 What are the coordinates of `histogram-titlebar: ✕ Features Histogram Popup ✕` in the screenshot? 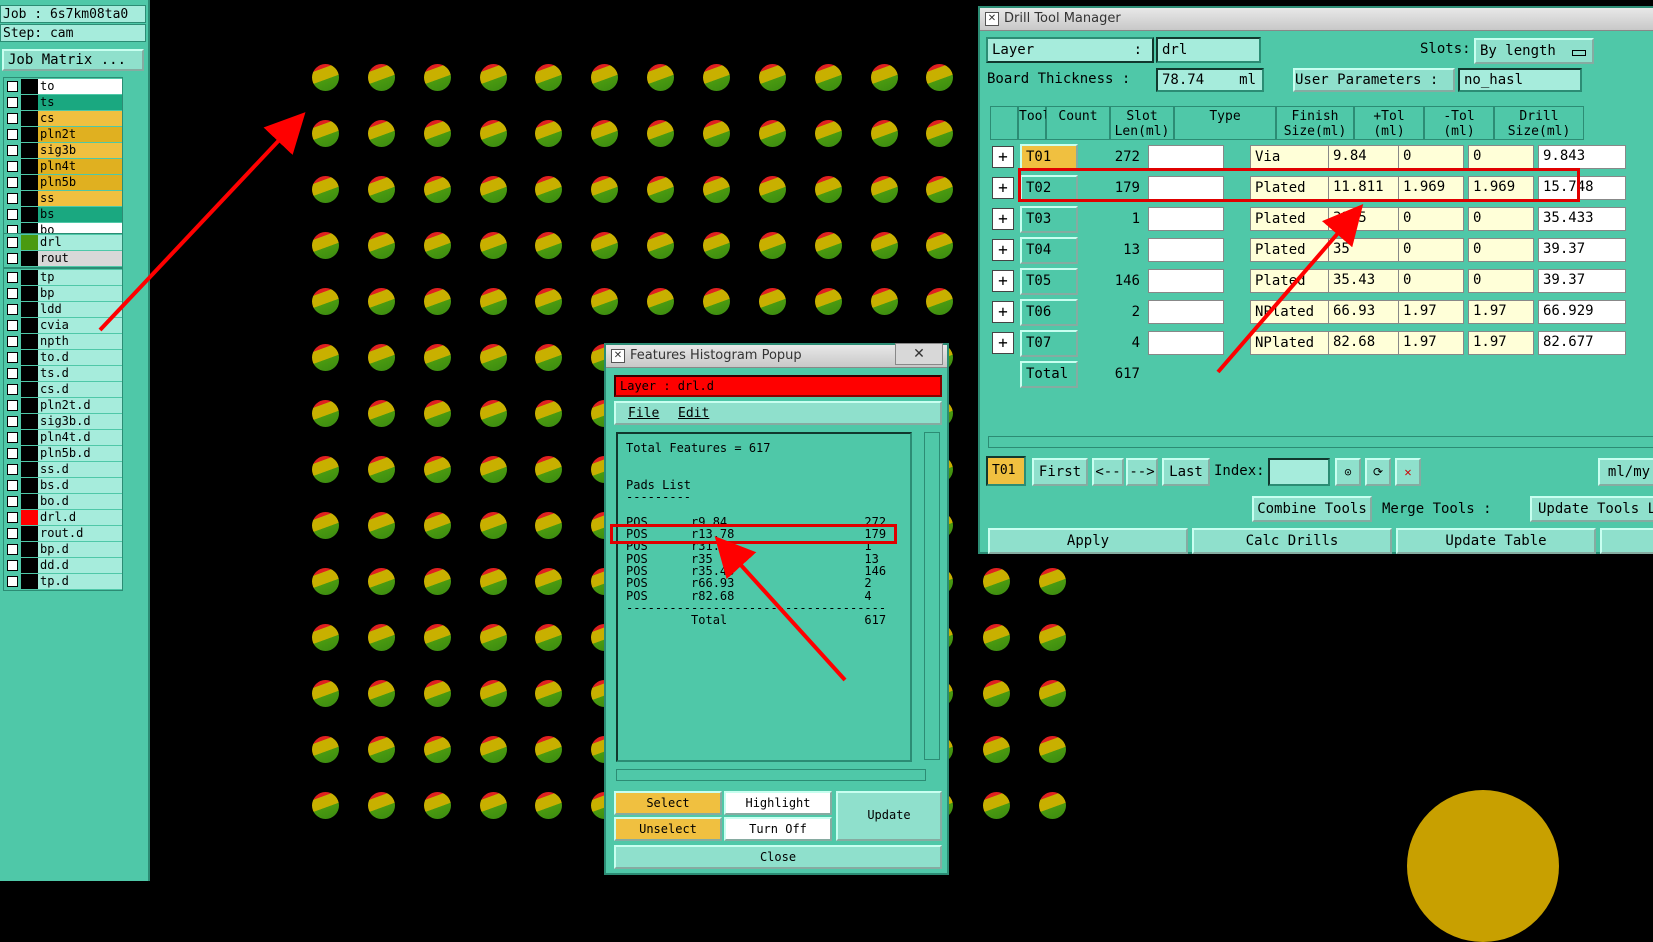 It's located at (776, 355).